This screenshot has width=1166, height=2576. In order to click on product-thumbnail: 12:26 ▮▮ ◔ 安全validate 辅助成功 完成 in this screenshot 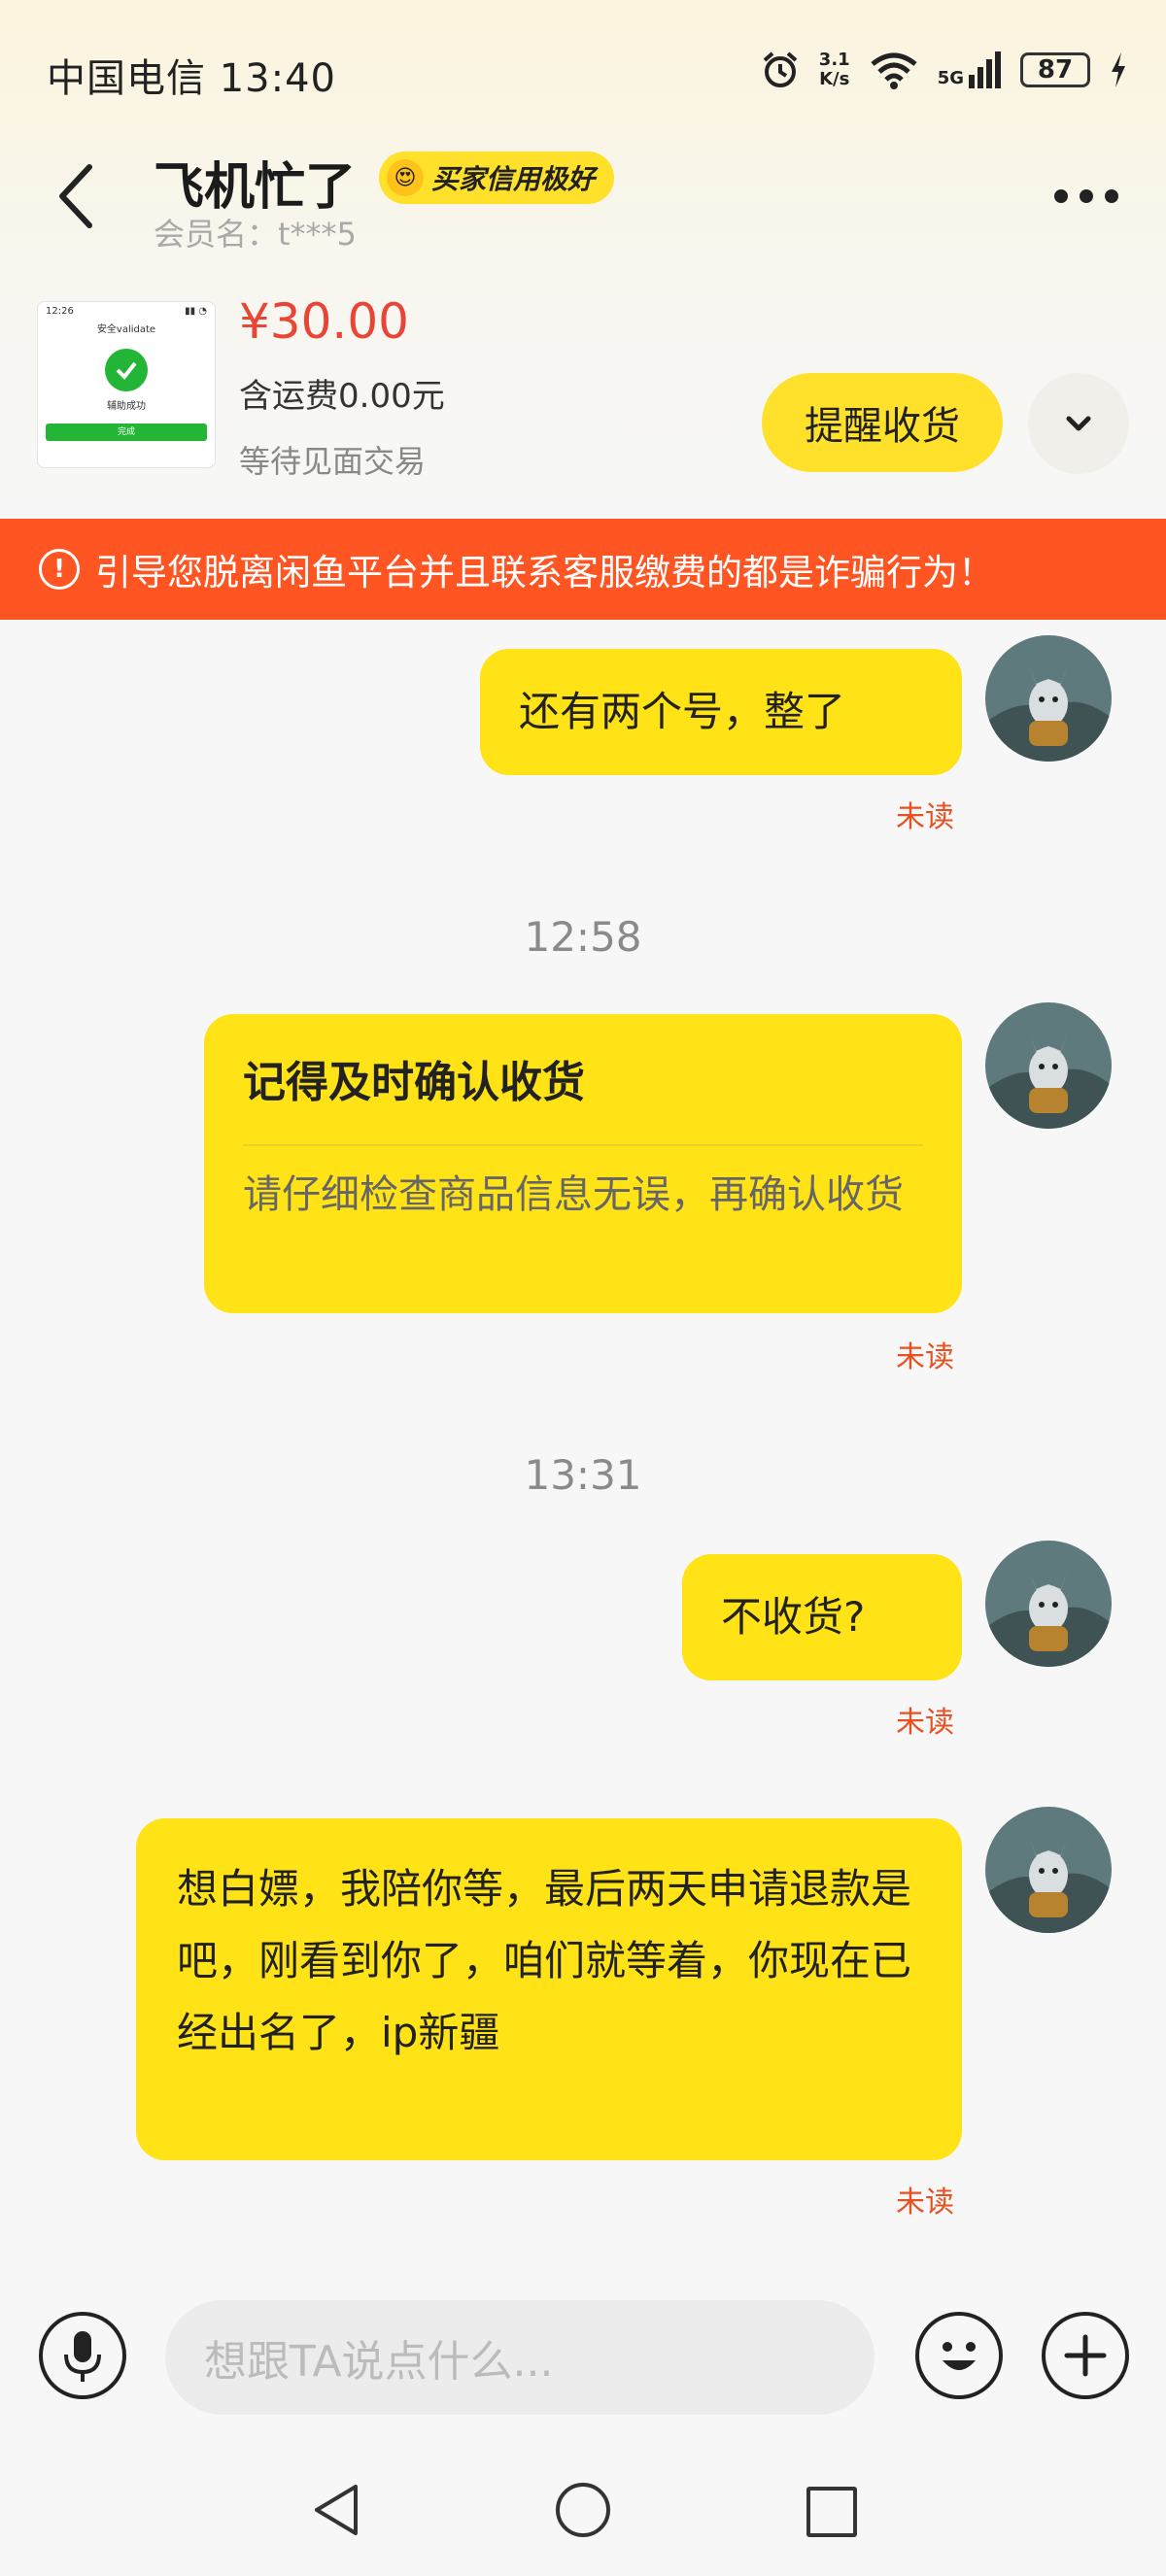, I will do `click(127, 384)`.